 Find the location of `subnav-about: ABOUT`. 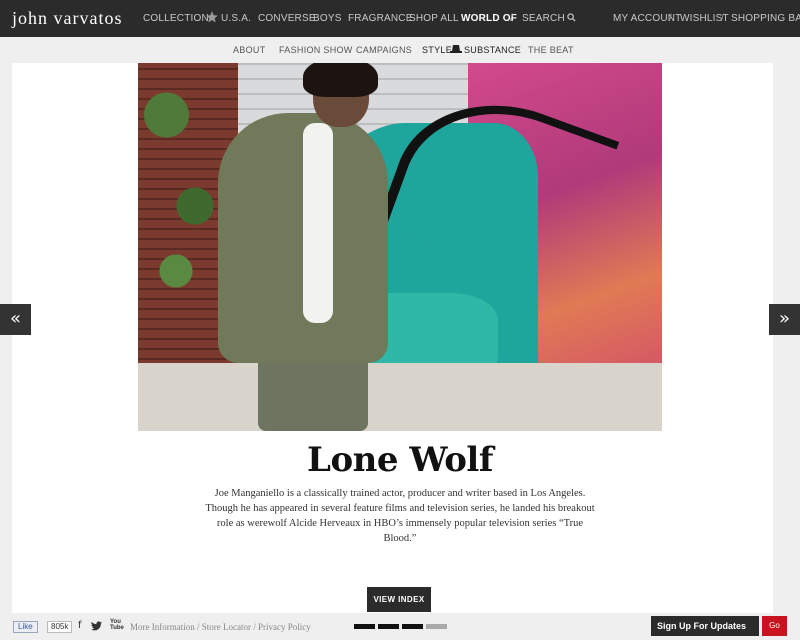

subnav-about: ABOUT is located at coordinates (249, 50).